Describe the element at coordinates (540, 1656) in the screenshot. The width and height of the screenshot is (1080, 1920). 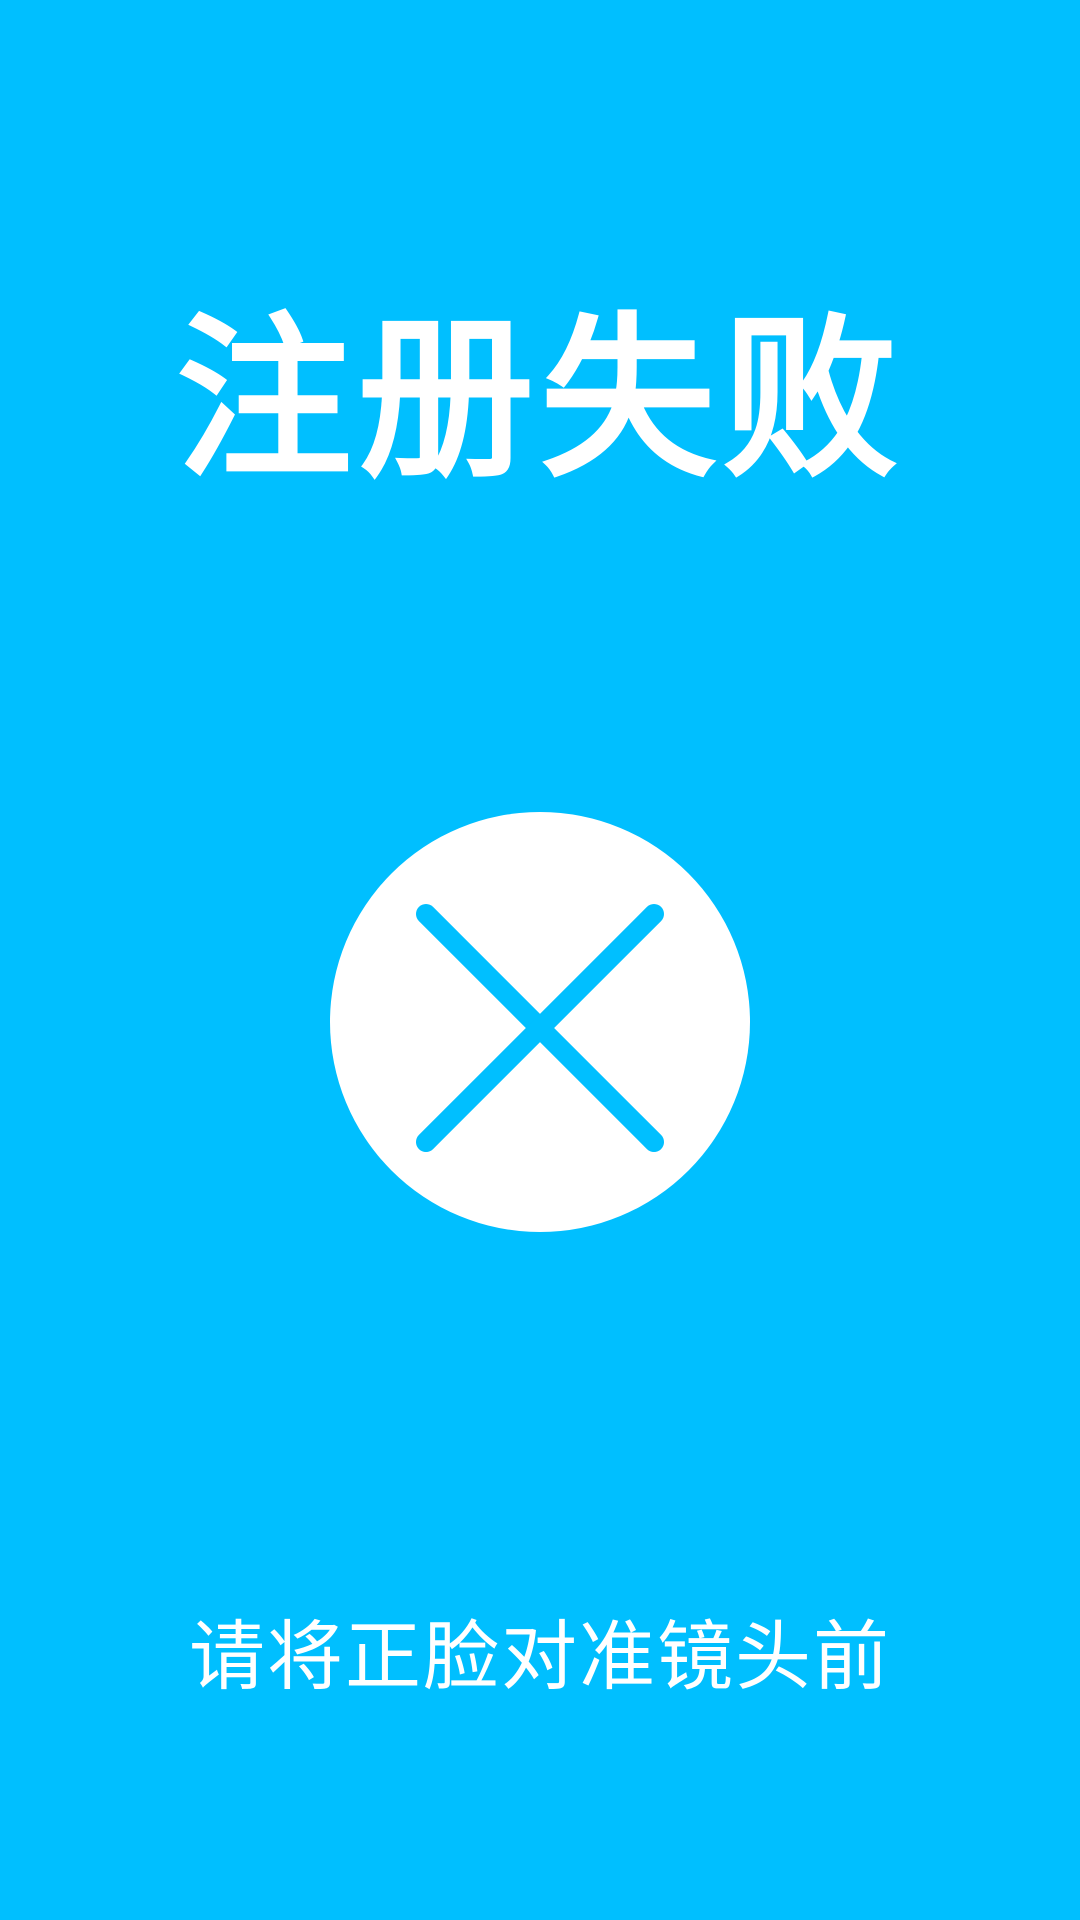
I see `instruction-text: 请将正脸对准镜头前` at that location.